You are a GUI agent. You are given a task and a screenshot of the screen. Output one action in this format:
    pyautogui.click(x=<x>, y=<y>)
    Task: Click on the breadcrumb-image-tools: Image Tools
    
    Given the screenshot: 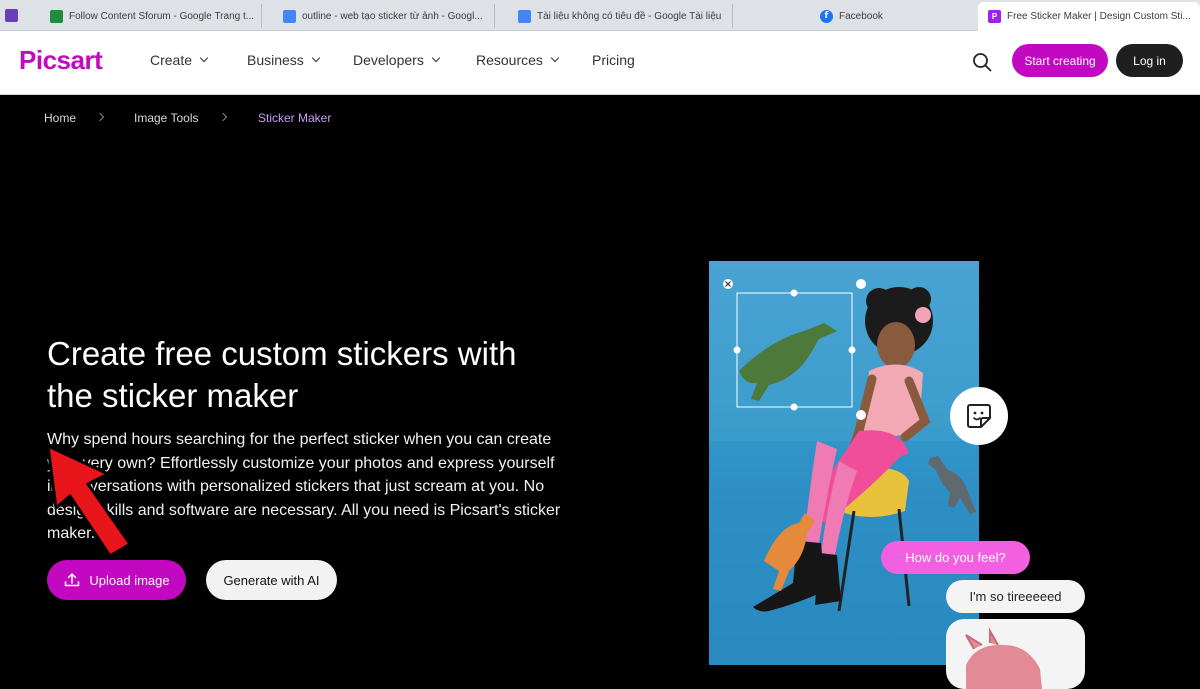 What is the action you would take?
    pyautogui.click(x=166, y=118)
    